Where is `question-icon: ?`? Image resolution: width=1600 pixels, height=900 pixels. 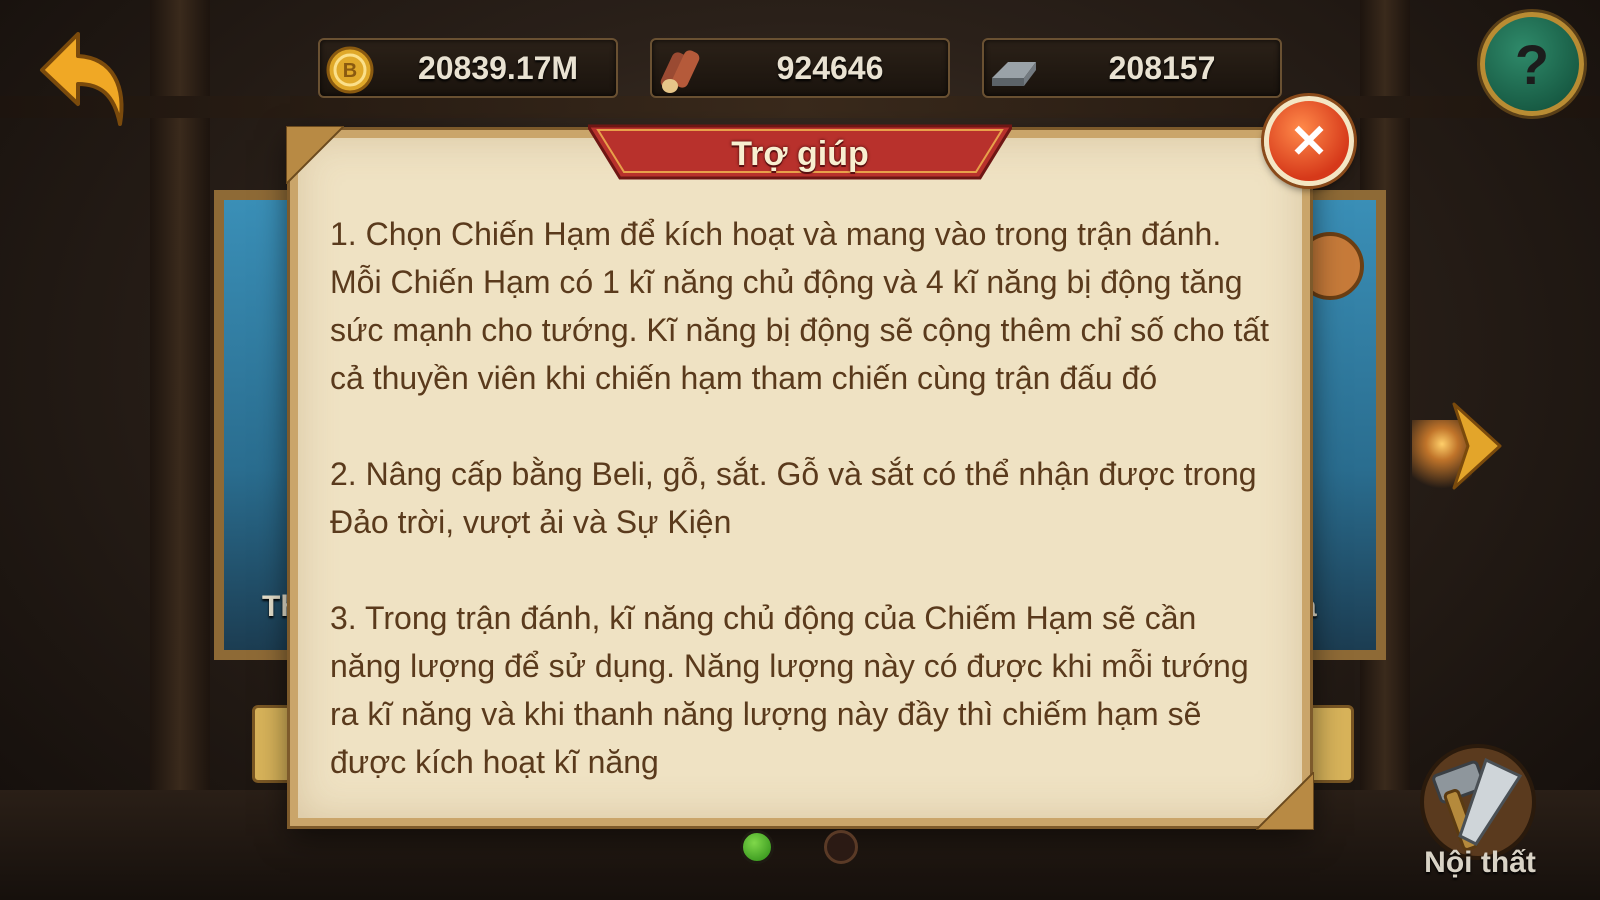 question-icon: ? is located at coordinates (1532, 64).